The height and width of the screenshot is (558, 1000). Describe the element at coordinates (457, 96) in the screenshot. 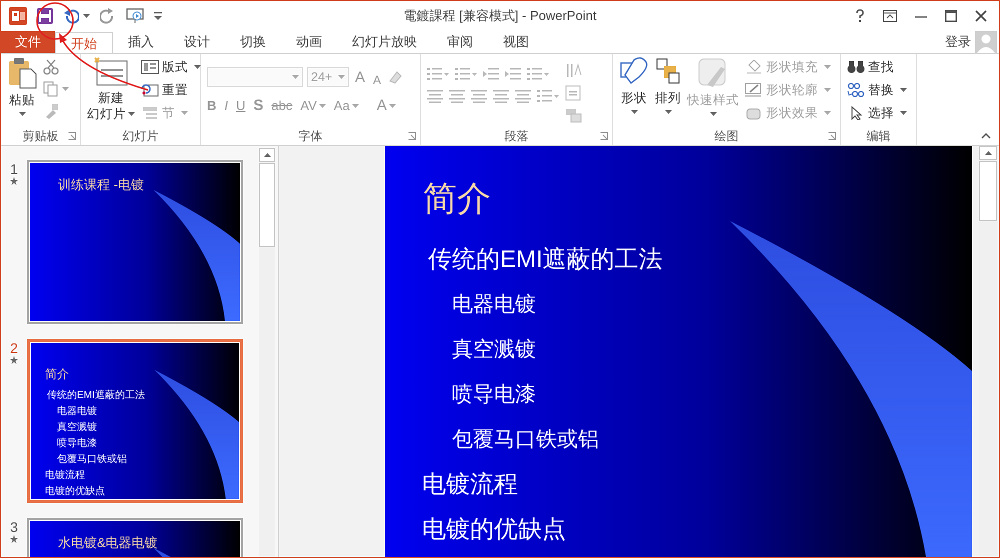

I see `align-center-icon` at that location.